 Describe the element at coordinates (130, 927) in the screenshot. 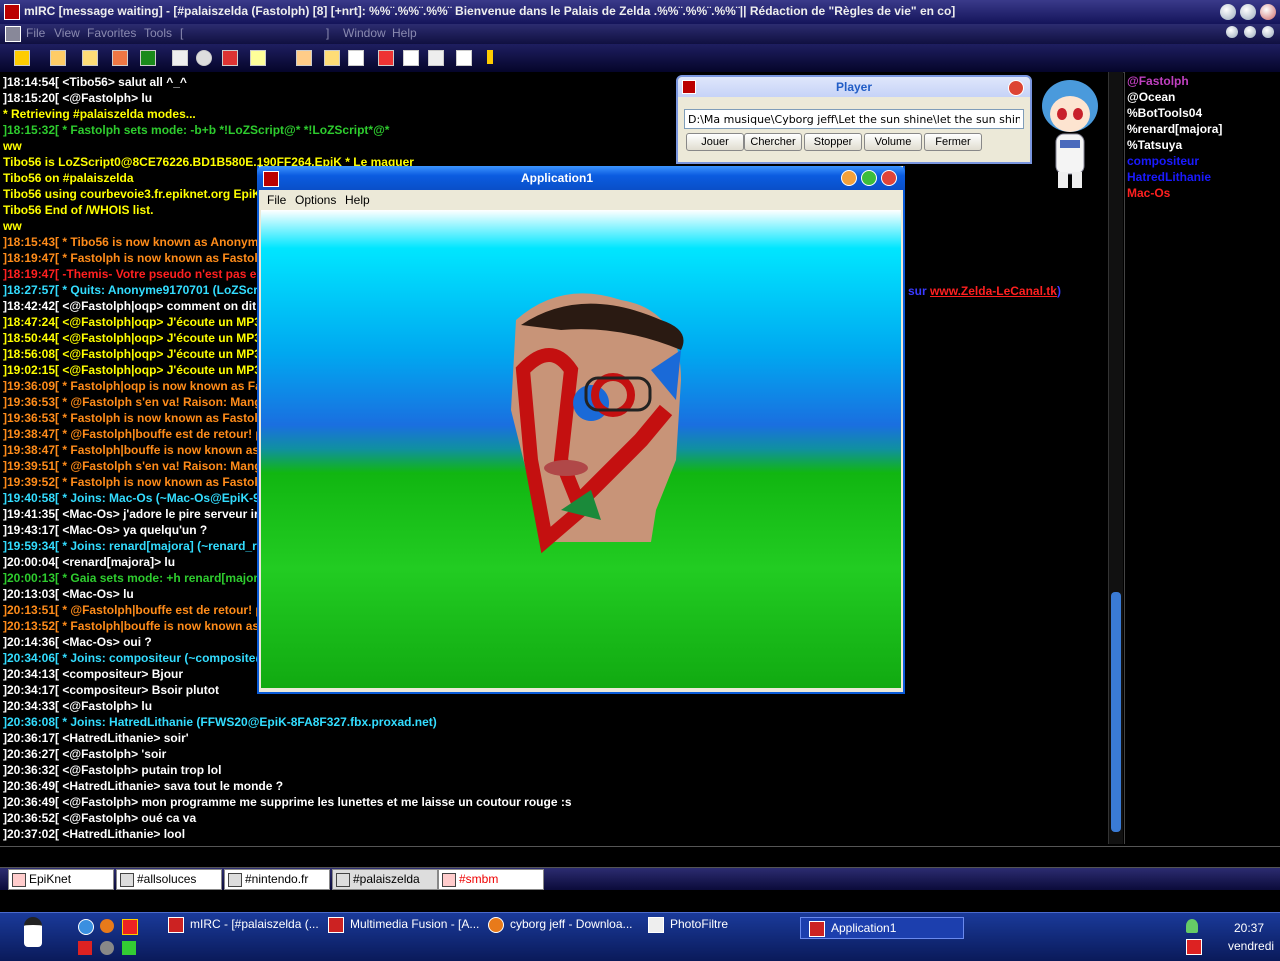

I see `quicklaunch-grid-icon` at that location.